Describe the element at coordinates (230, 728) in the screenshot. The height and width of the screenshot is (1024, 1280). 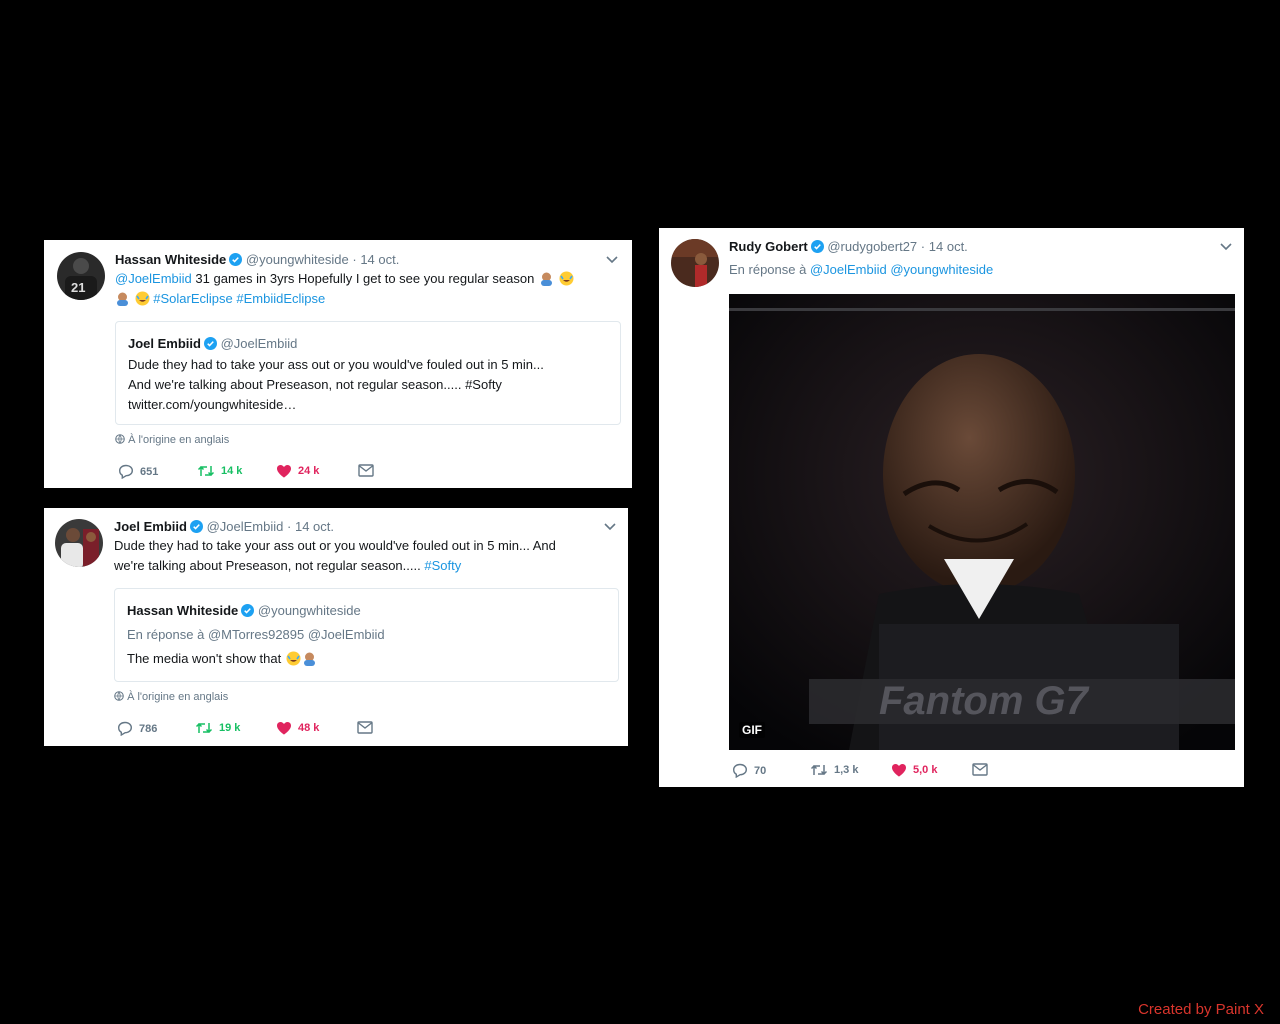
I see `retweet-count: 19 k` at that location.